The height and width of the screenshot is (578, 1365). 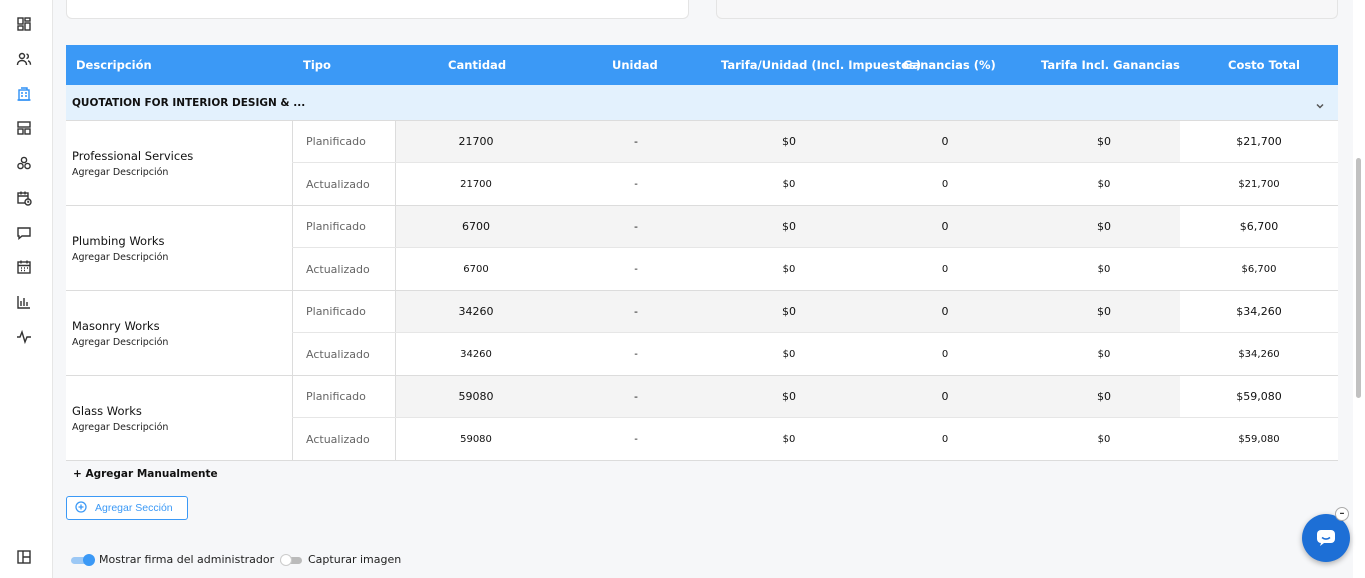 What do you see at coordinates (24, 163) in the screenshot?
I see `modules-icon` at bounding box center [24, 163].